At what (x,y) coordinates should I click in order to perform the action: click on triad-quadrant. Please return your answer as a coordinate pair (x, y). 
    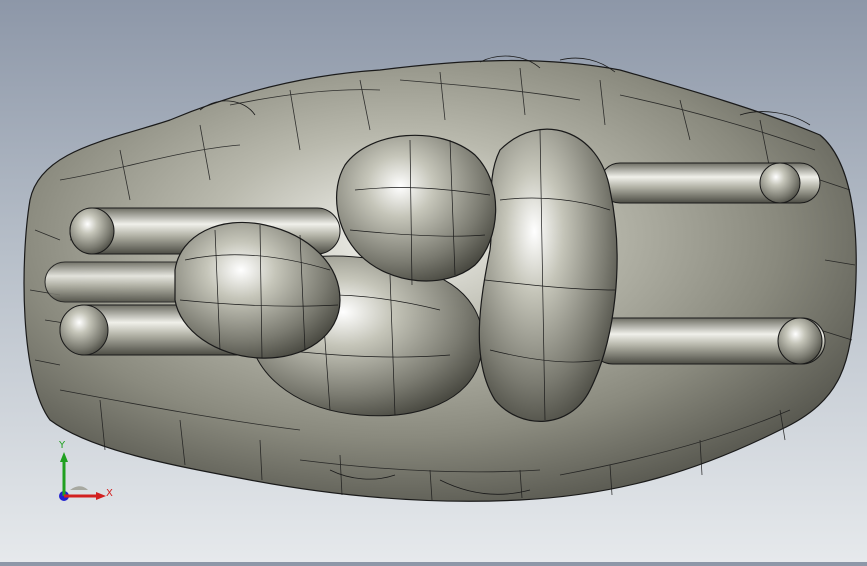
    Looking at the image, I should click on (79, 488).